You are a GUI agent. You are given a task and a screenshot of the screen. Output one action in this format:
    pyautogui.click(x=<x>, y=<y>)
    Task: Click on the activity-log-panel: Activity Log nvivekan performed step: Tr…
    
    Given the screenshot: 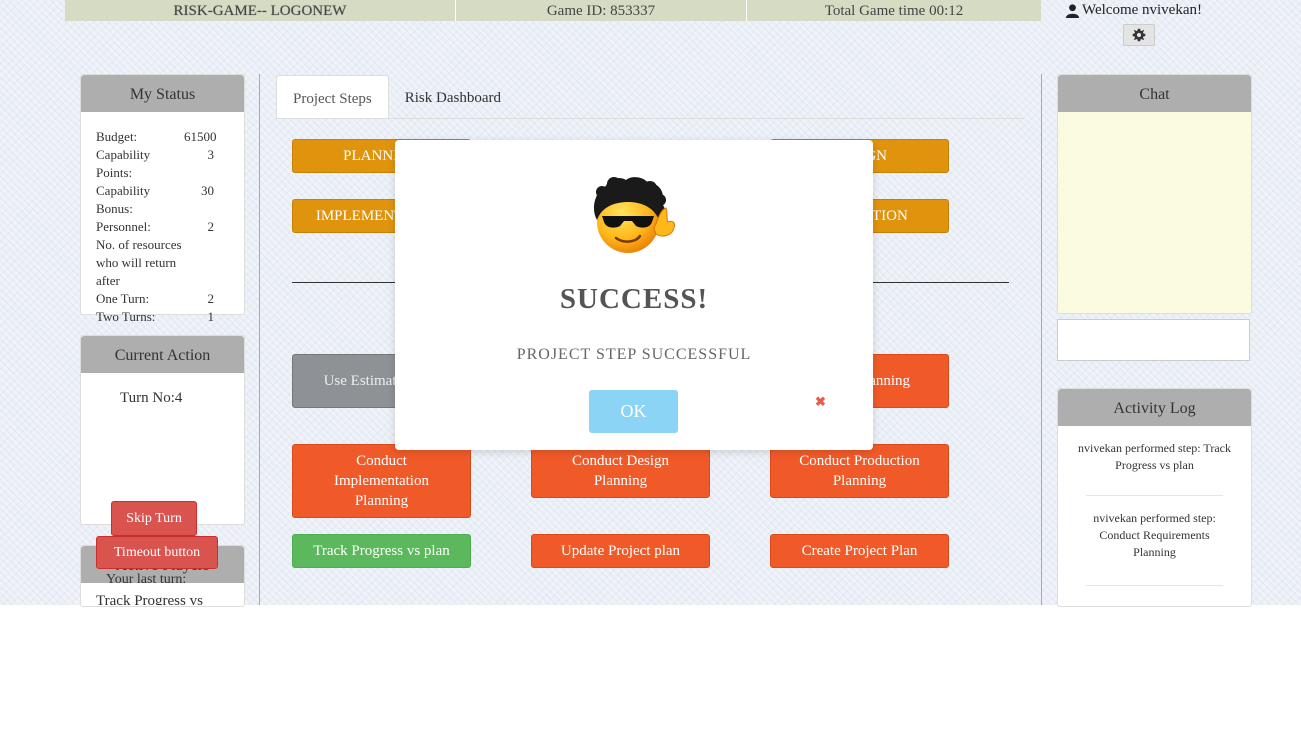 What is the action you would take?
    pyautogui.click(x=1154, y=497)
    